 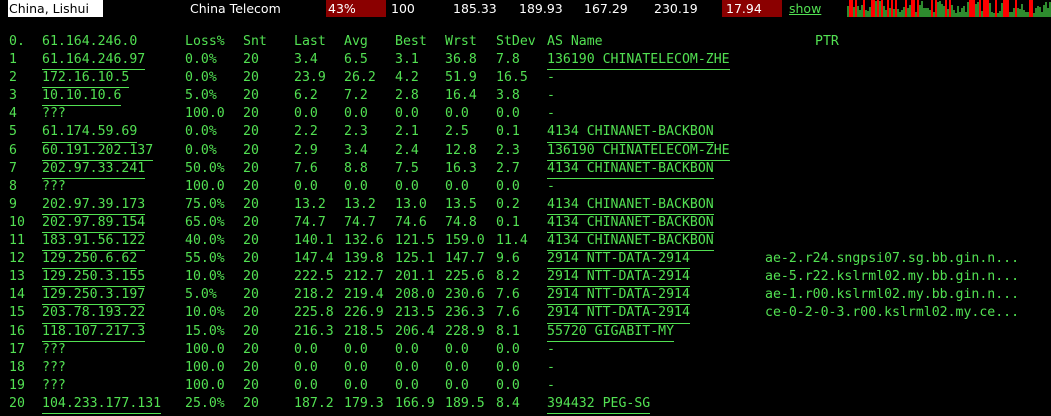 What do you see at coordinates (98, 151) in the screenshot?
I see `hop-host: 60.191.202.137` at bounding box center [98, 151].